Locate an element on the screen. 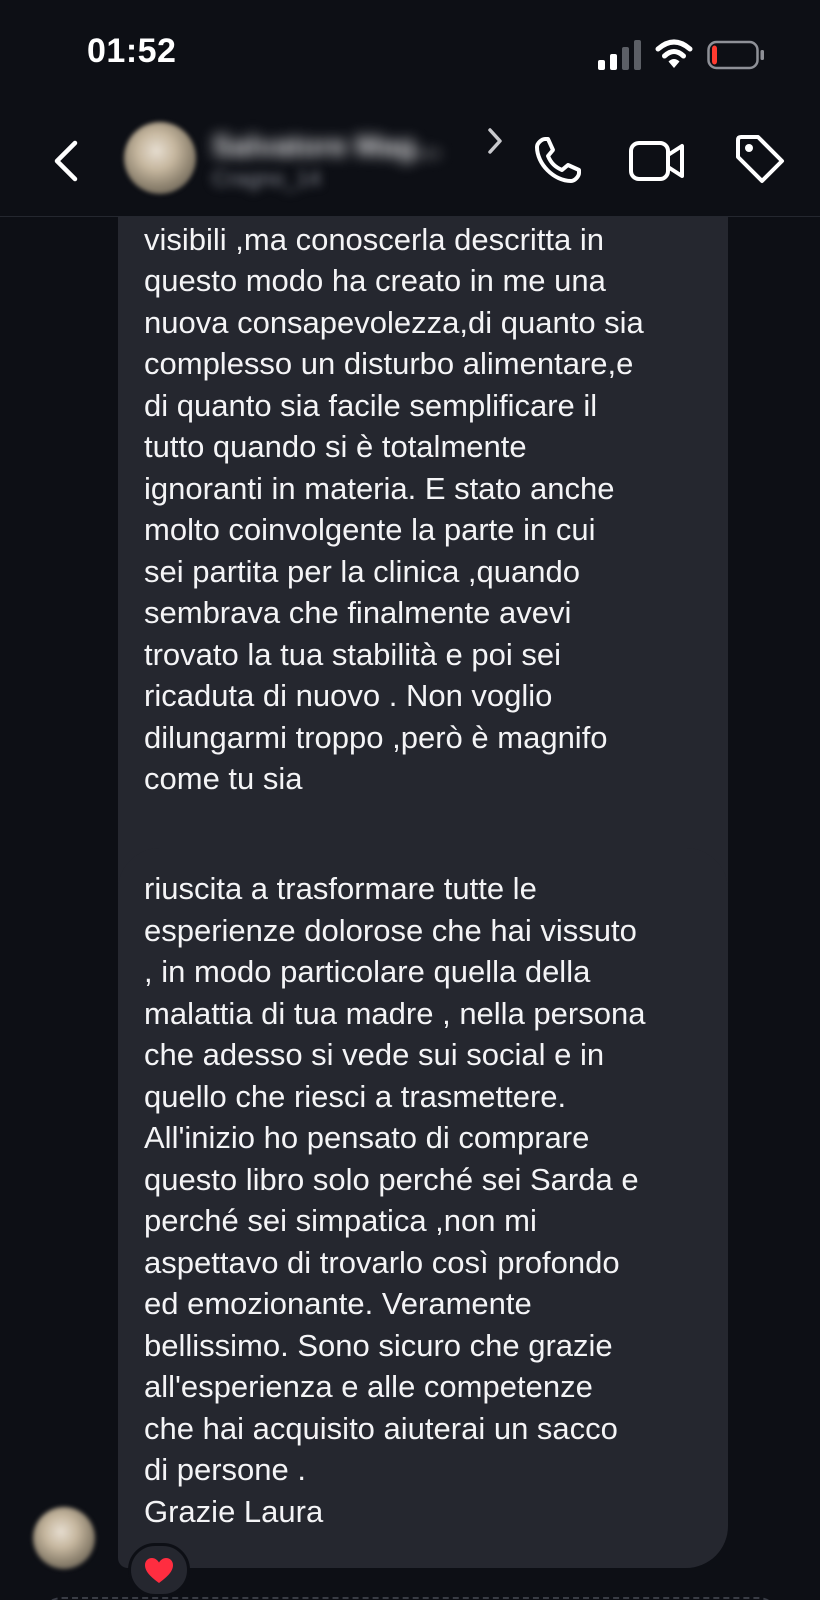  reaction-badge is located at coordinates (159, 1570).